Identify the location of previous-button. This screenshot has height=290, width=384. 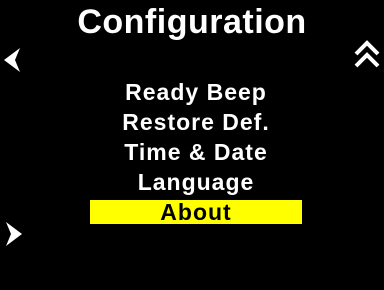
(13, 60).